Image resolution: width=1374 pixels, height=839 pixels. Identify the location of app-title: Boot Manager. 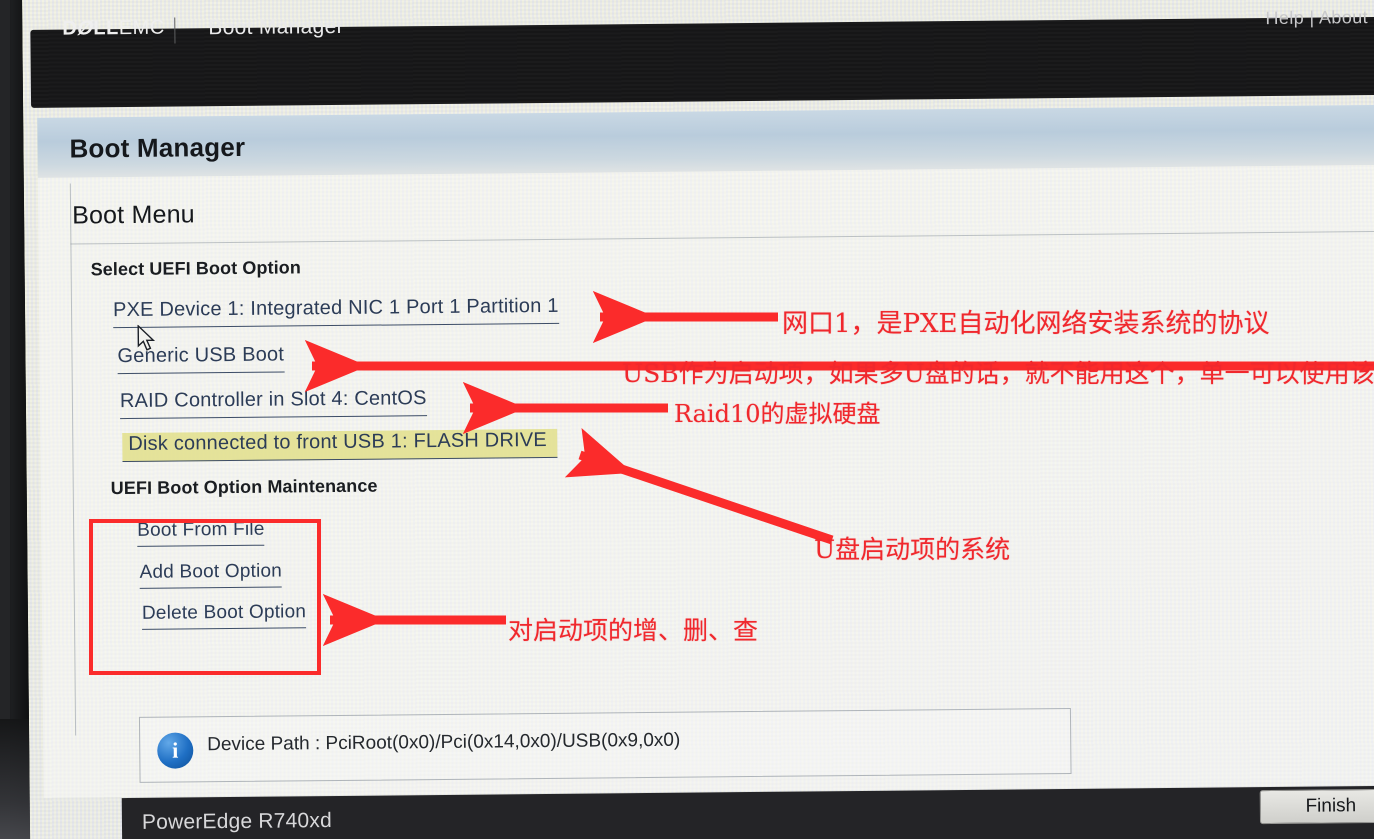
(276, 27).